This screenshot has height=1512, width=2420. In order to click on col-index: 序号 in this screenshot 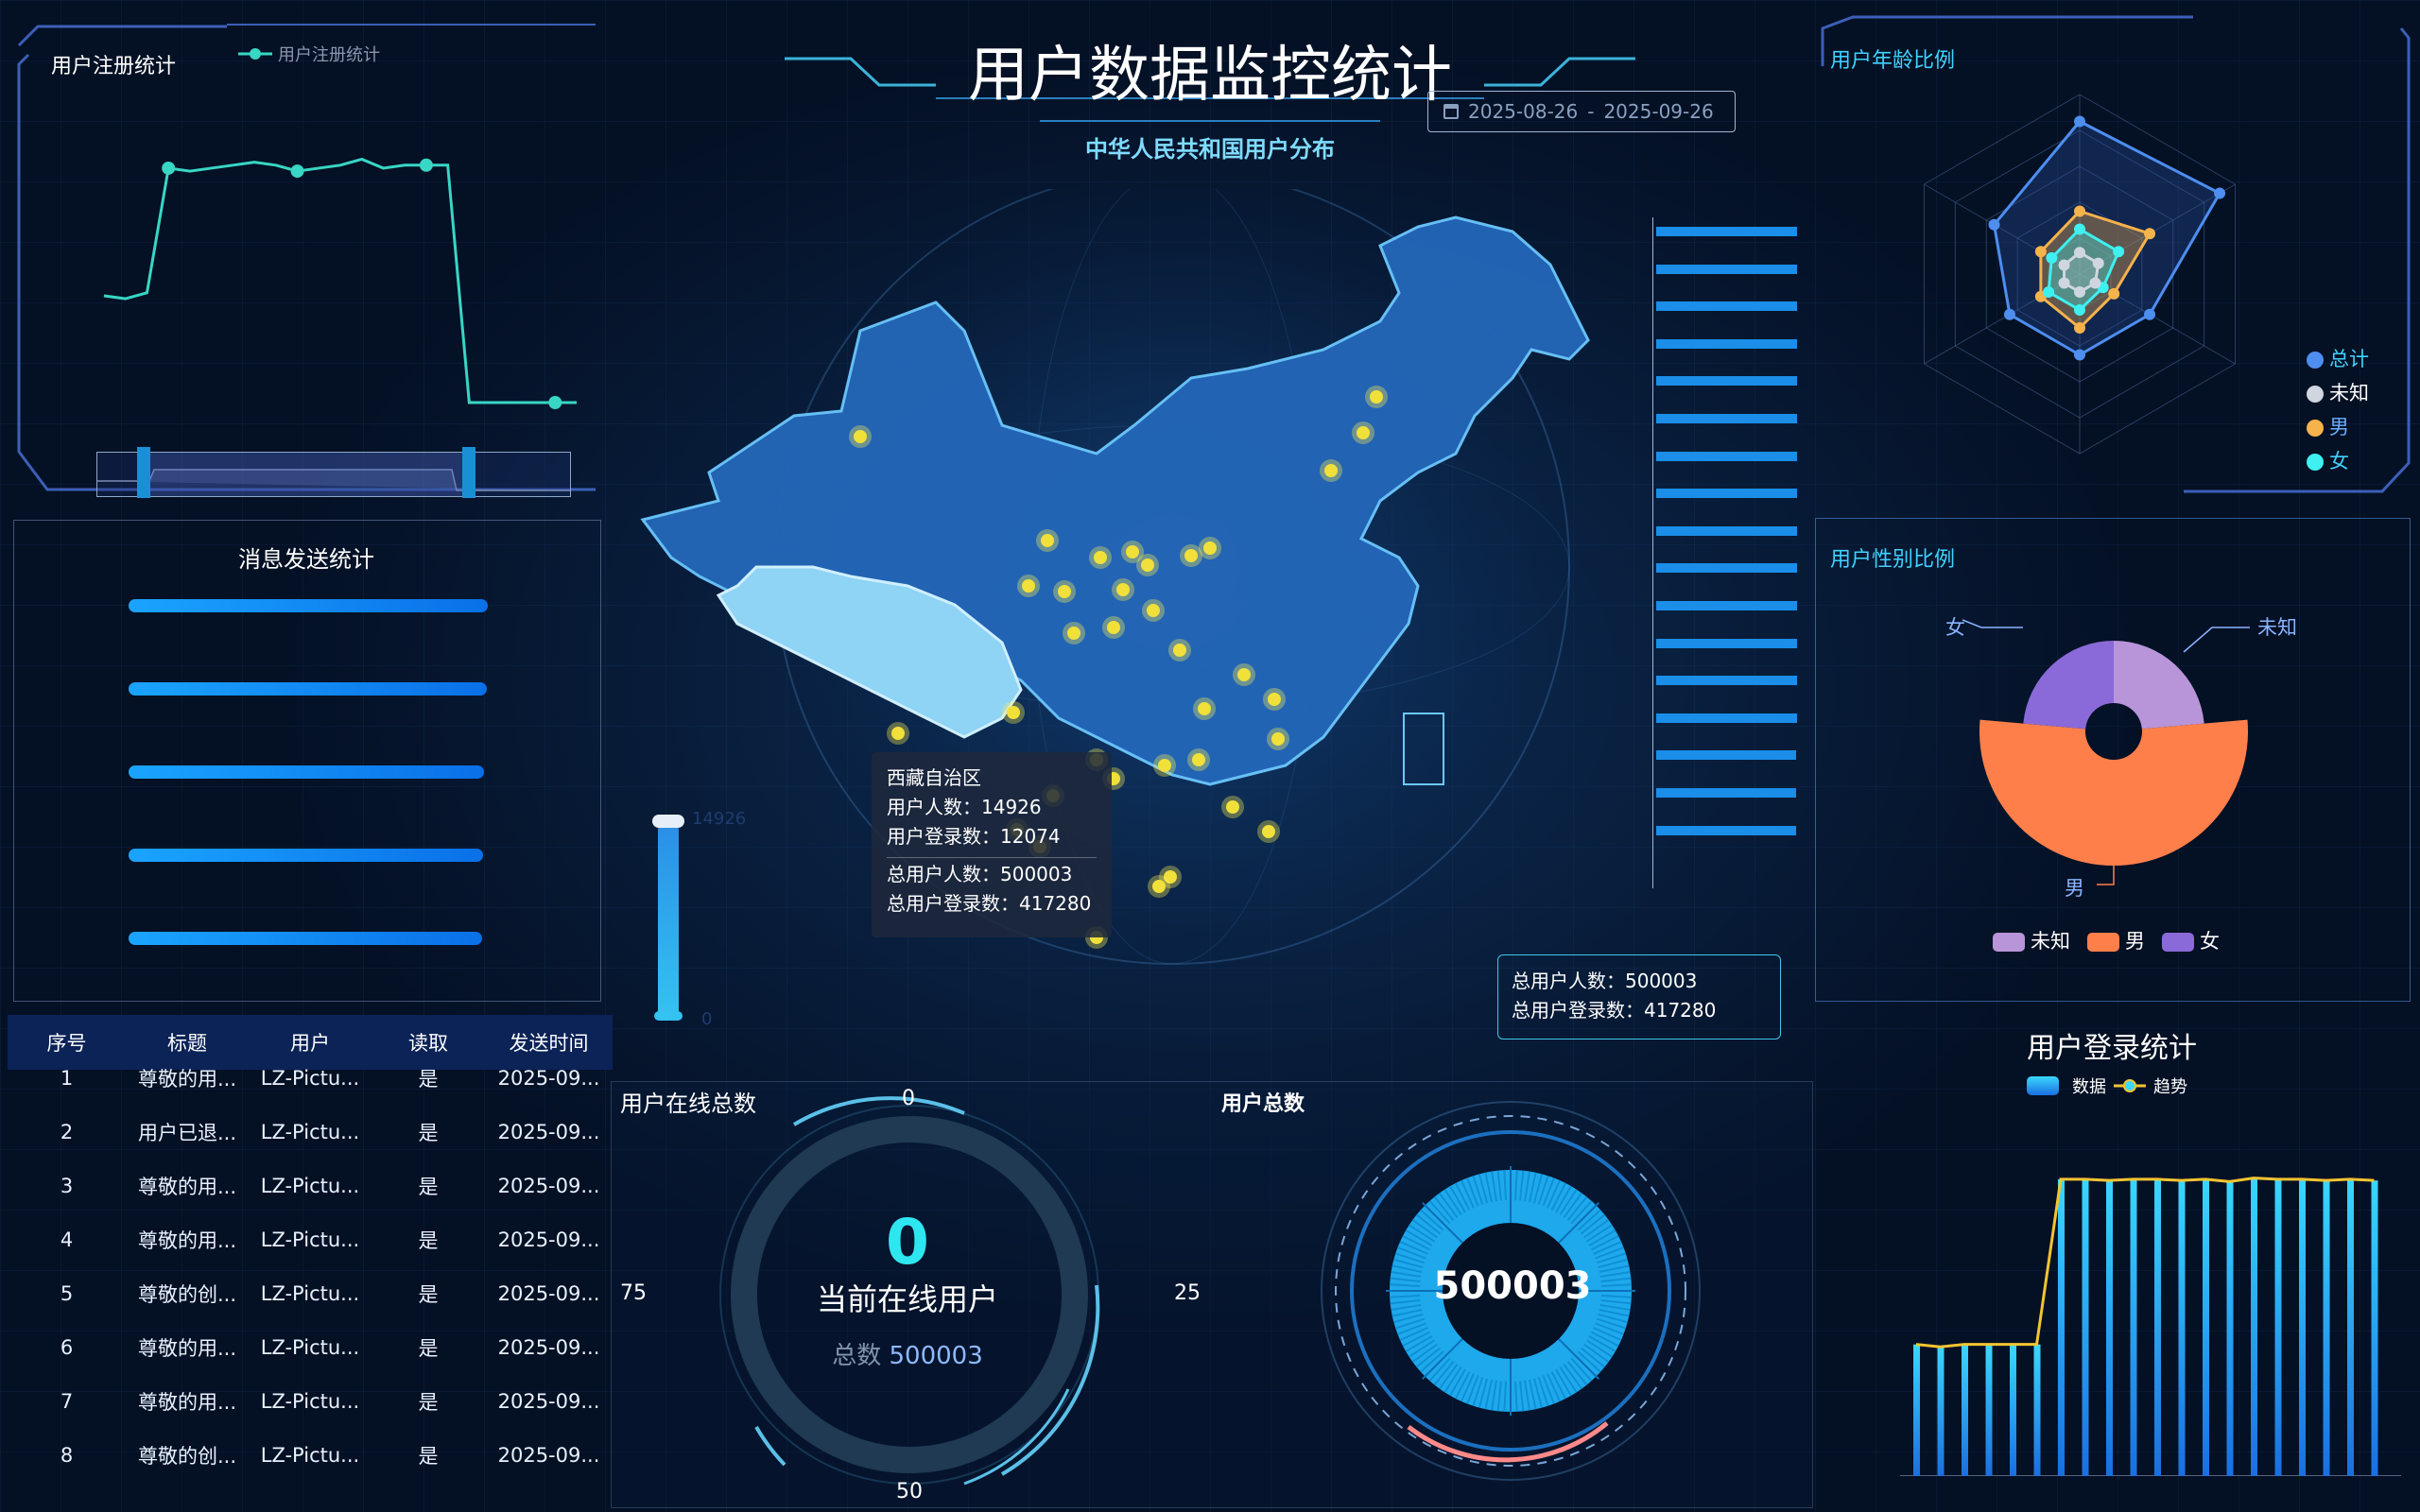, I will do `click(67, 1042)`.